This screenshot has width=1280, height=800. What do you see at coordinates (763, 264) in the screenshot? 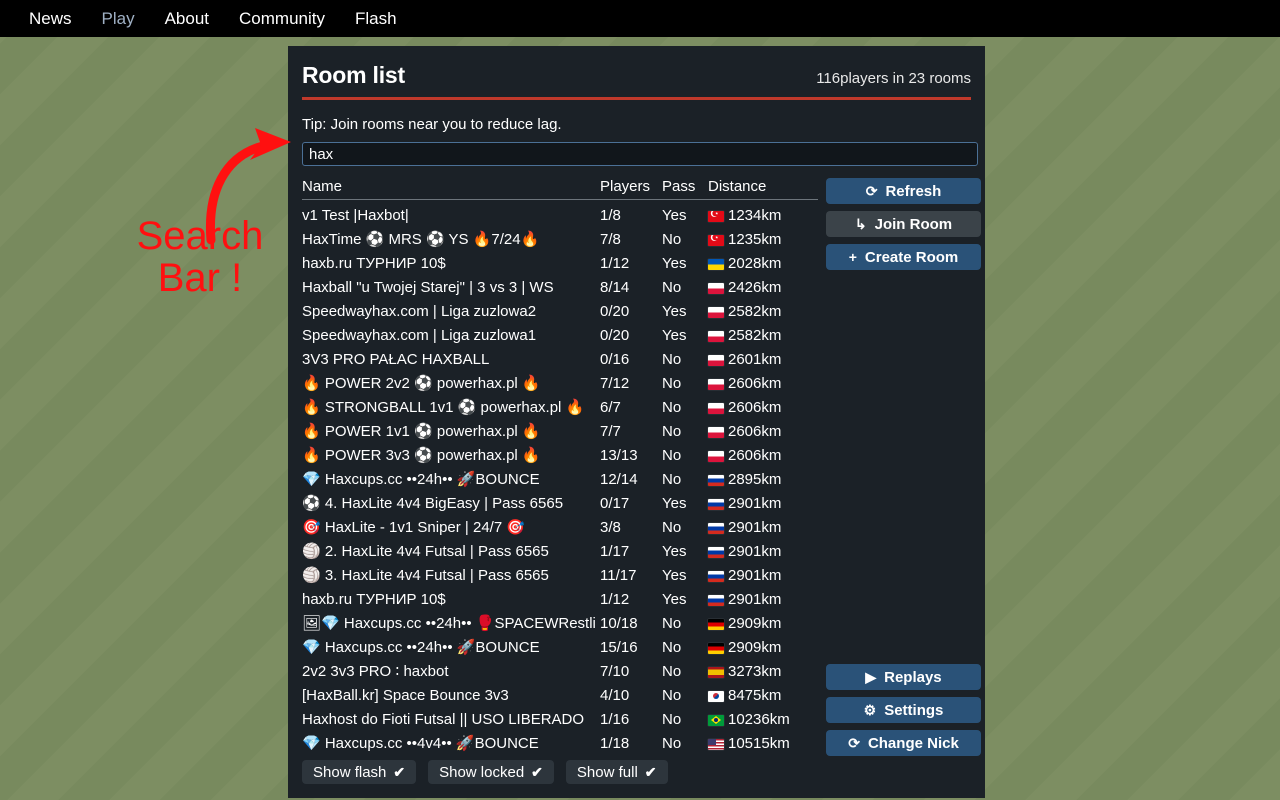
I see `room-distance-cell: 2028km` at bounding box center [763, 264].